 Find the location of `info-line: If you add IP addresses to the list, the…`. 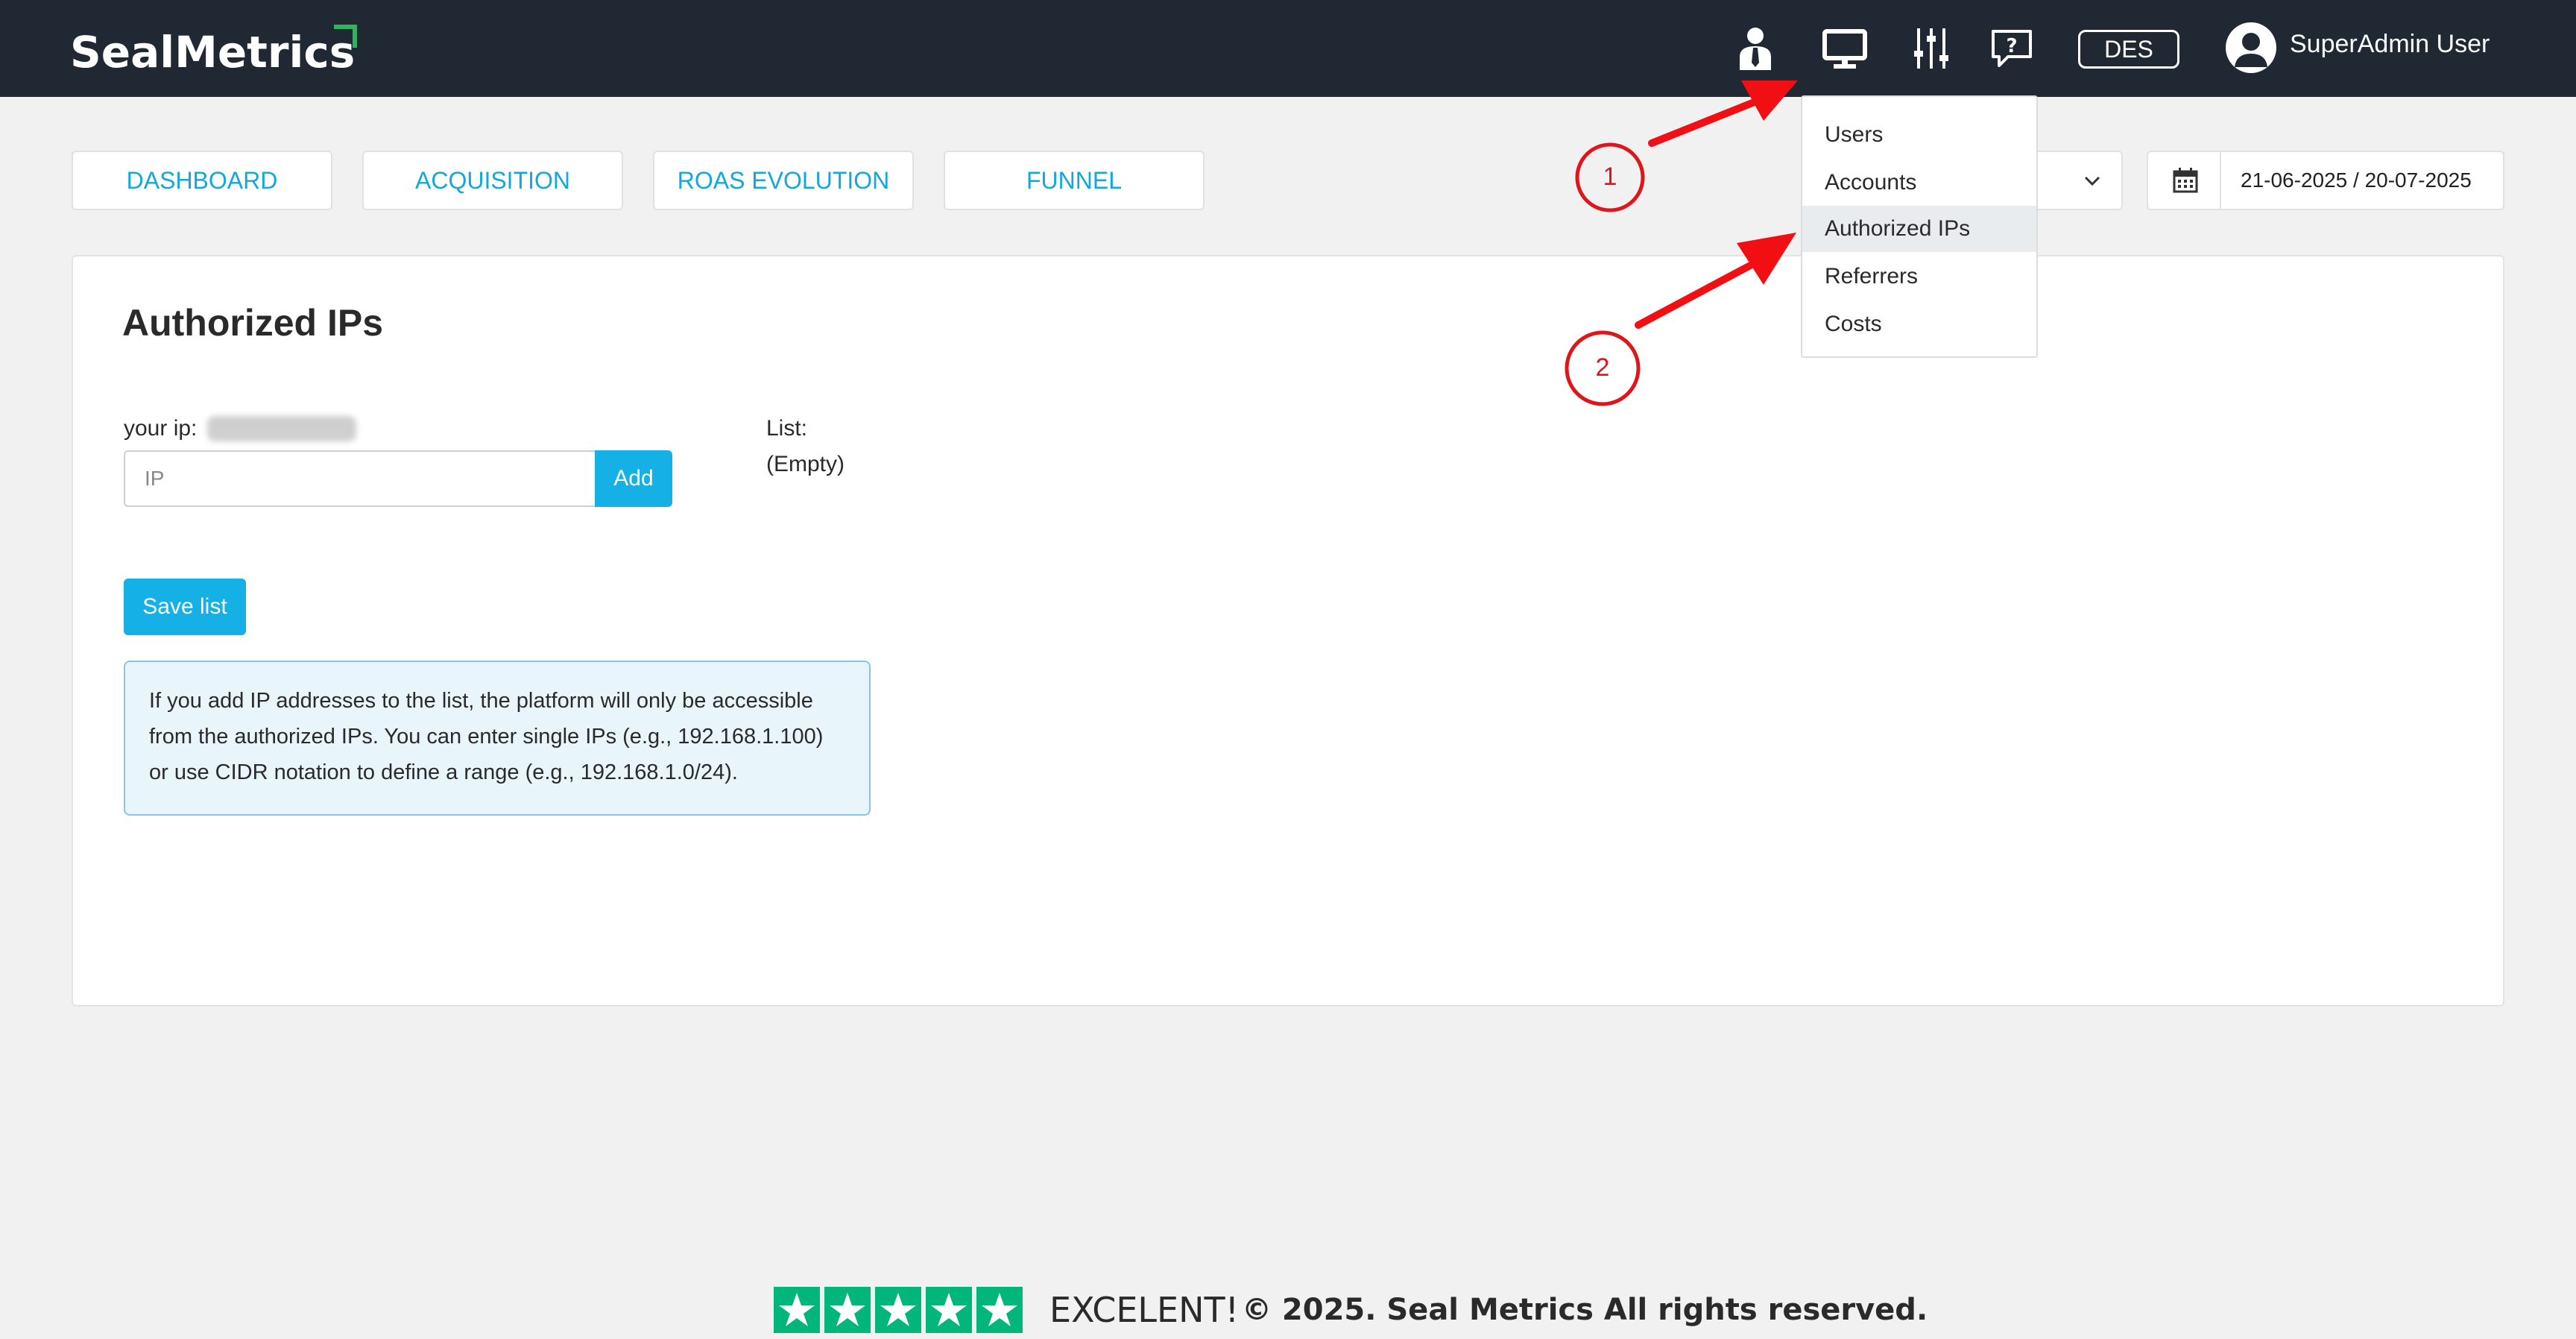

info-line: If you add IP addresses to the list, the… is located at coordinates (481, 701).